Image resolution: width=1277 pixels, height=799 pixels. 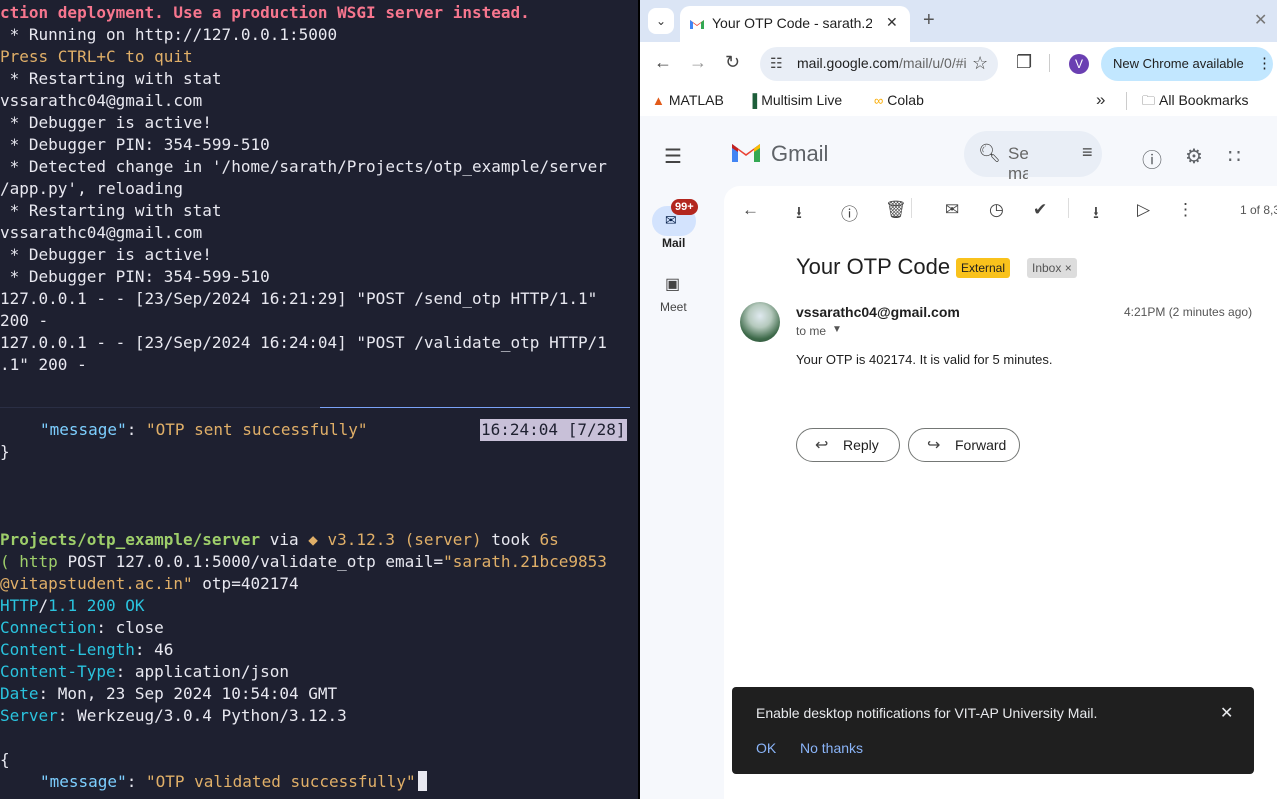 I want to click on extensions-icon: ❐, so click(x=1024, y=62).